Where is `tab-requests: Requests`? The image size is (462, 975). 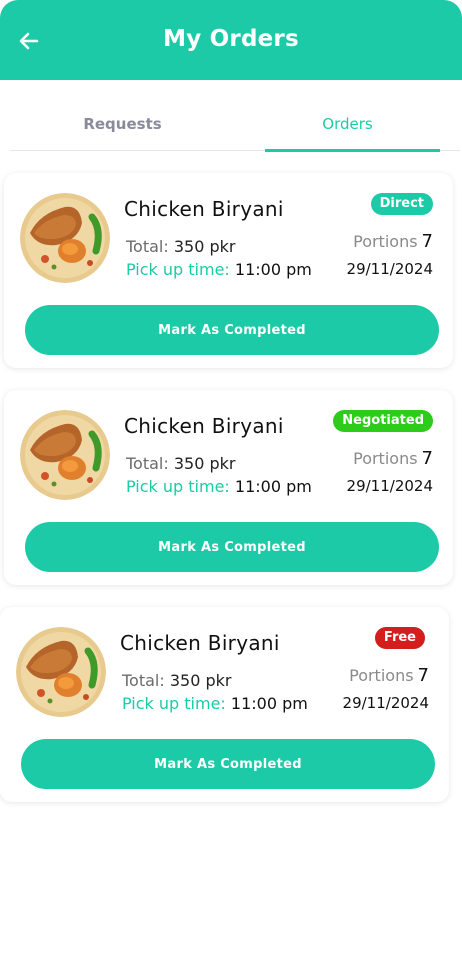 tab-requests: Requests is located at coordinates (122, 126).